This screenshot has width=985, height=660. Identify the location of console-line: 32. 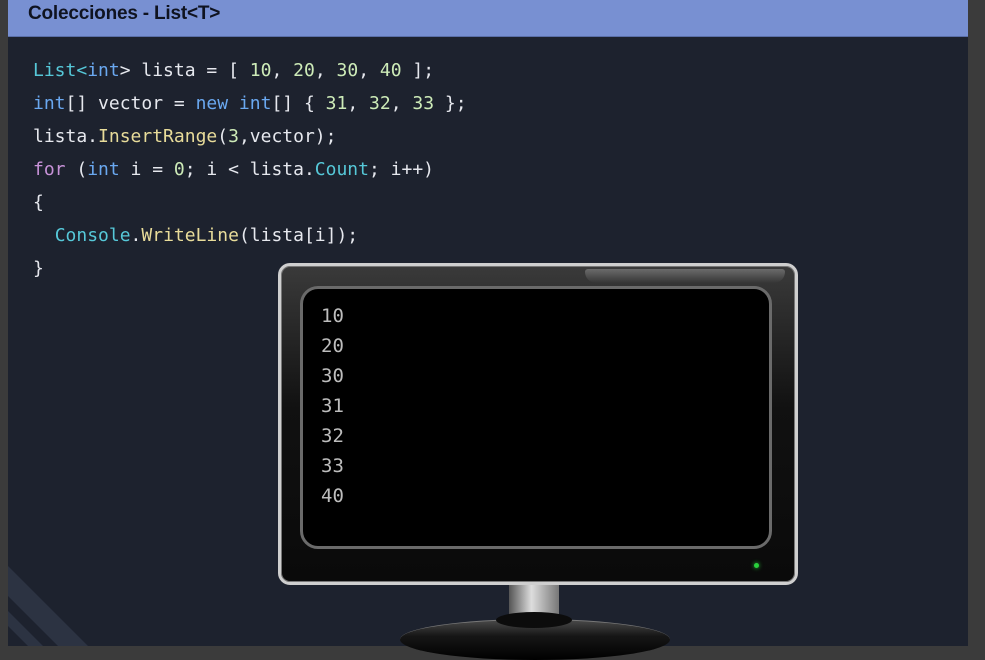
(332, 436).